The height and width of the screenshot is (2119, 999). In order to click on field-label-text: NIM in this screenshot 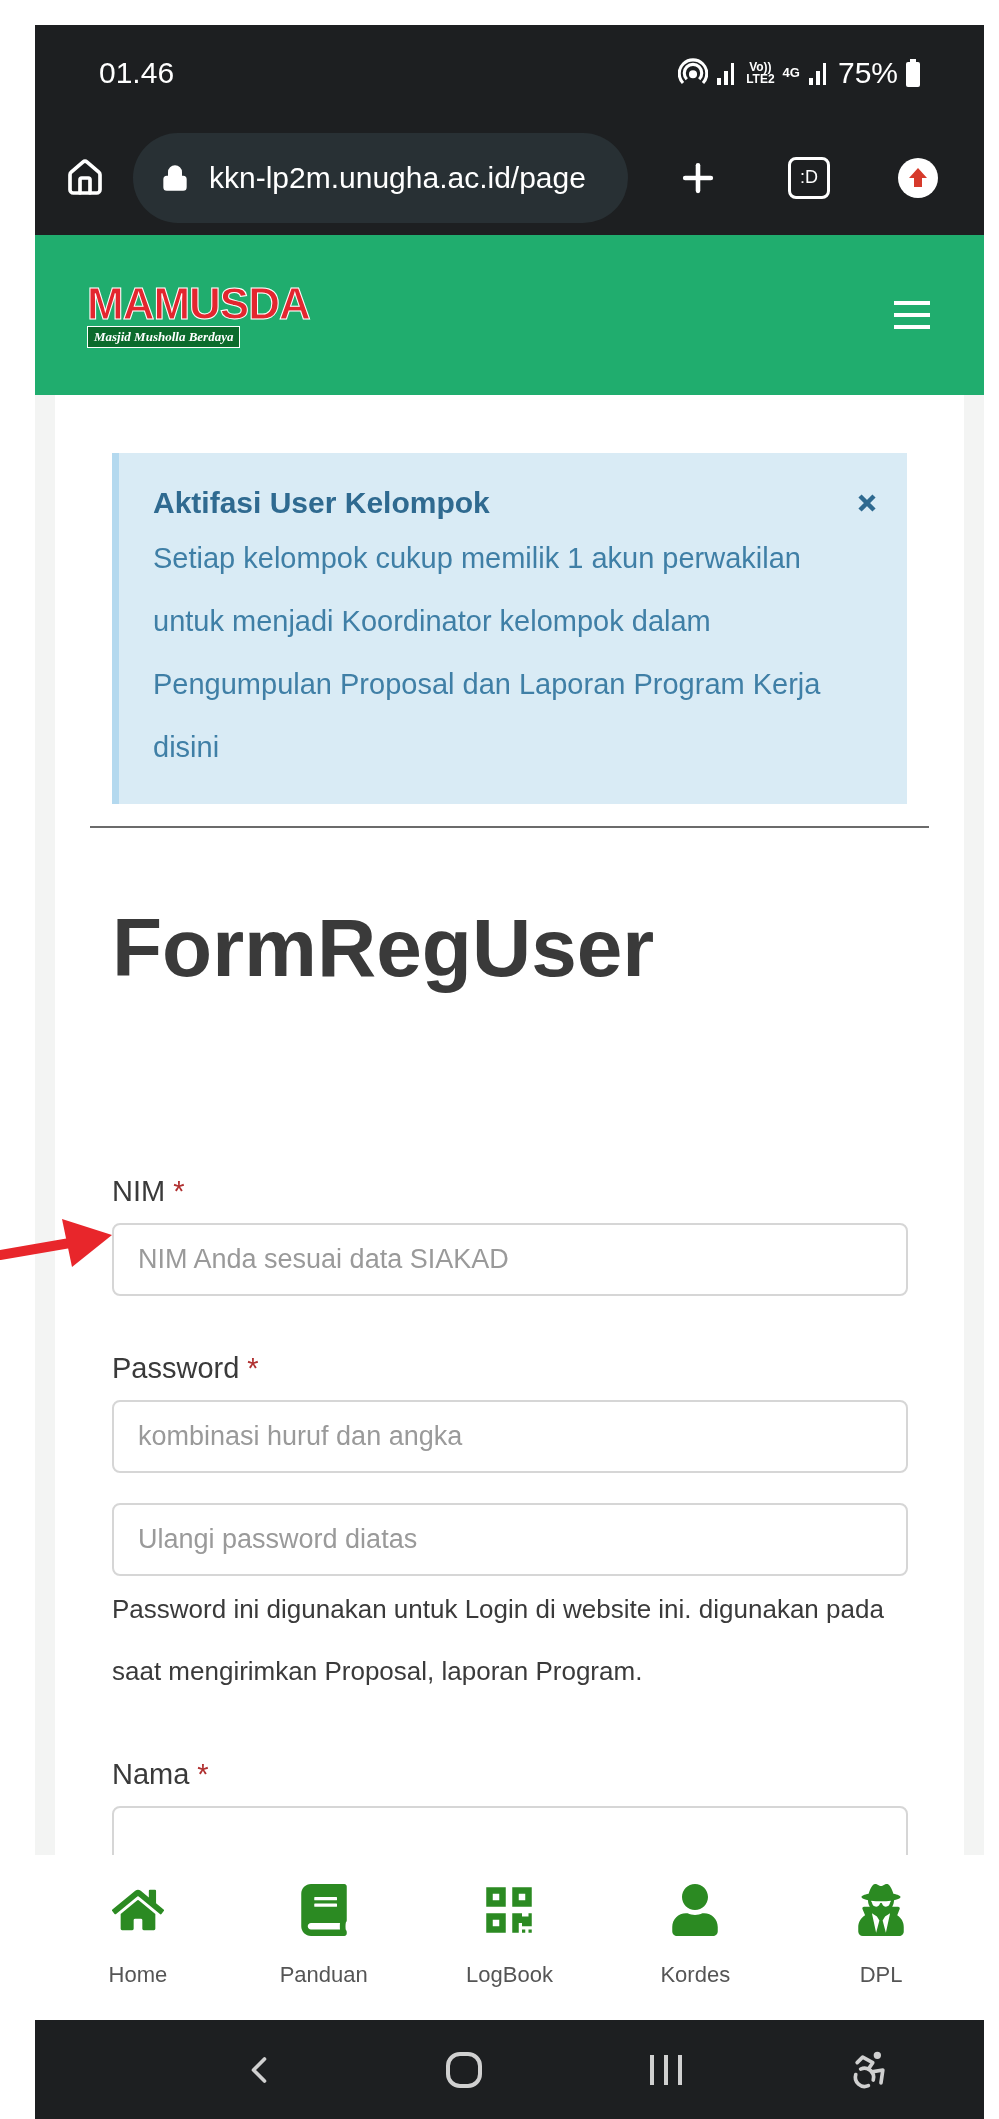, I will do `click(139, 1191)`.